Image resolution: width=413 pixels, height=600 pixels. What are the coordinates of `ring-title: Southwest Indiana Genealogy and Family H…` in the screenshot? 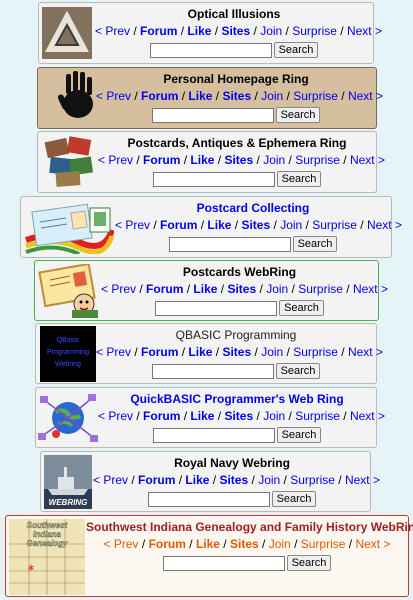 It's located at (249, 527).